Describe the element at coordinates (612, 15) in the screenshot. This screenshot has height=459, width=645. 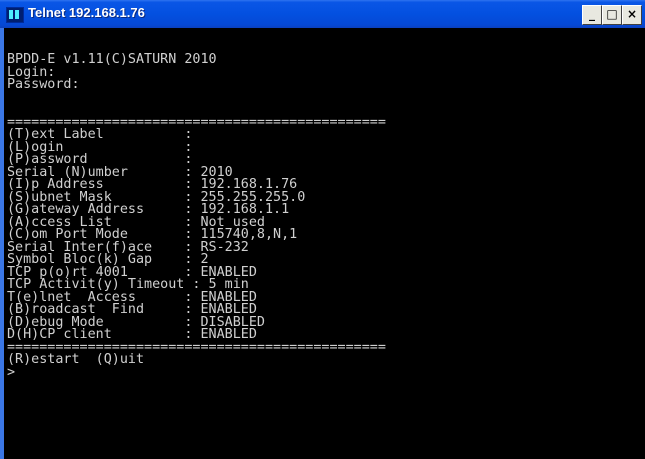
I see `maximize-button: □` at that location.